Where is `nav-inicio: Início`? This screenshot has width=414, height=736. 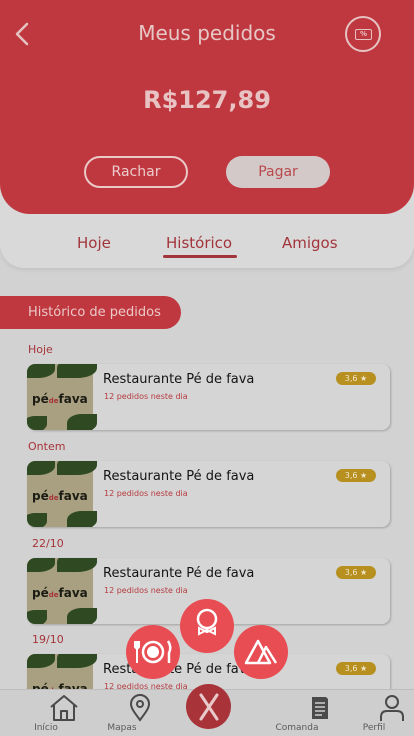
nav-inicio: Início is located at coordinates (53, 713).